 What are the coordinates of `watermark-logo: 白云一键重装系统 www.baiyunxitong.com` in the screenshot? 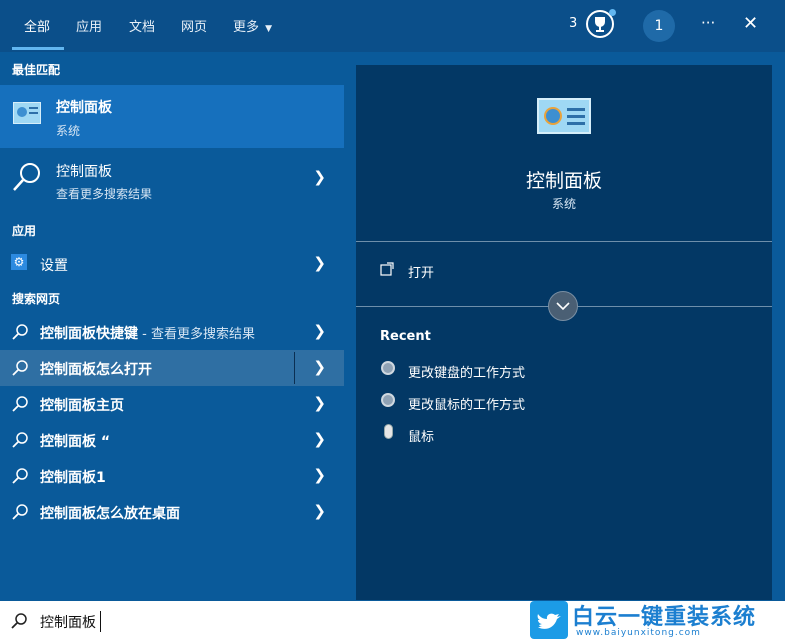 It's located at (652, 621).